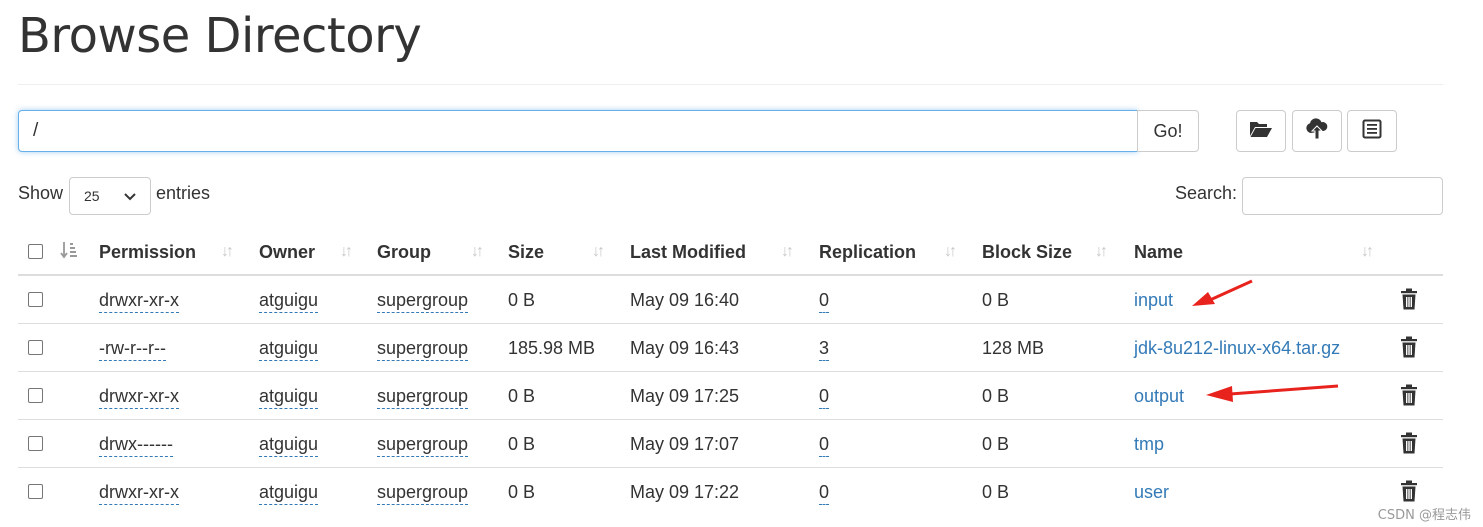 Image resolution: width=1483 pixels, height=527 pixels. What do you see at coordinates (1237, 348) in the screenshot?
I see `name-link: jdk-8u212-linux-x64.tar.gz` at bounding box center [1237, 348].